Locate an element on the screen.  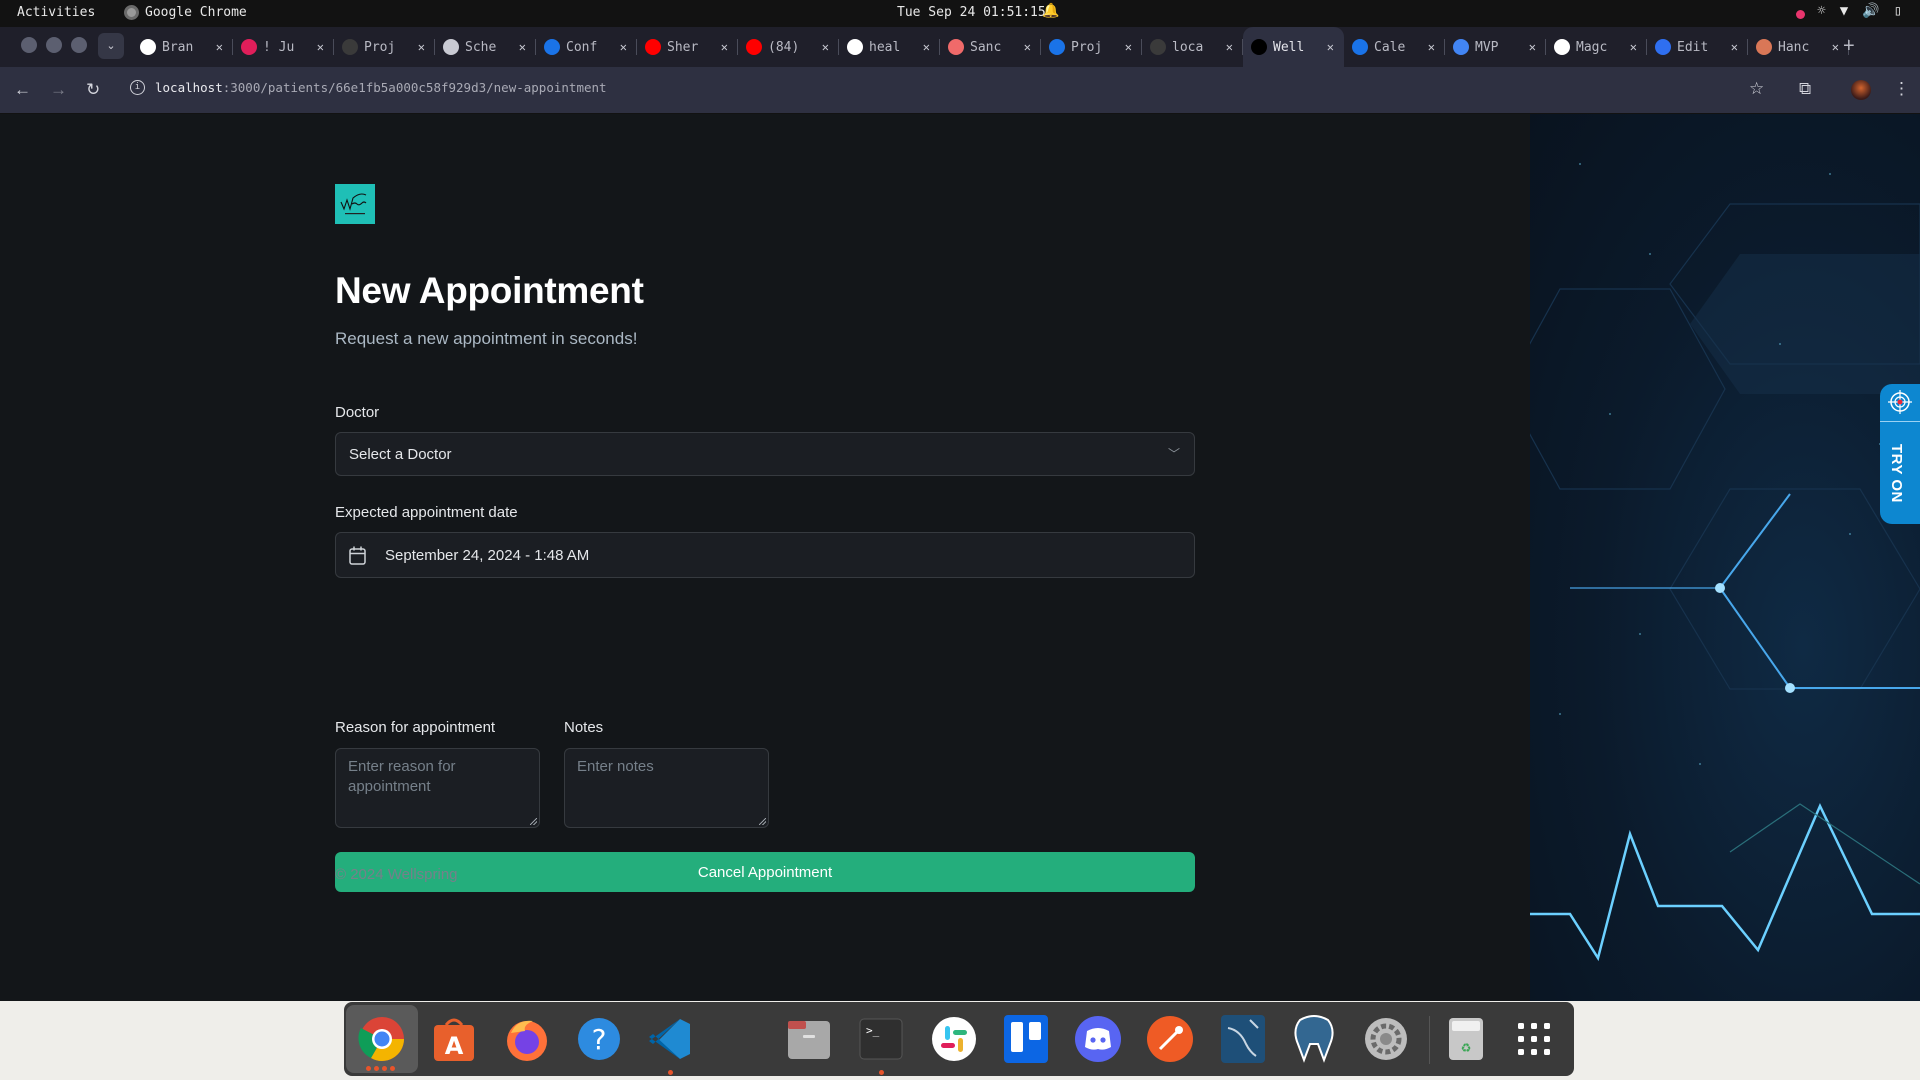
minimize-window-button is located at coordinates (54, 45).